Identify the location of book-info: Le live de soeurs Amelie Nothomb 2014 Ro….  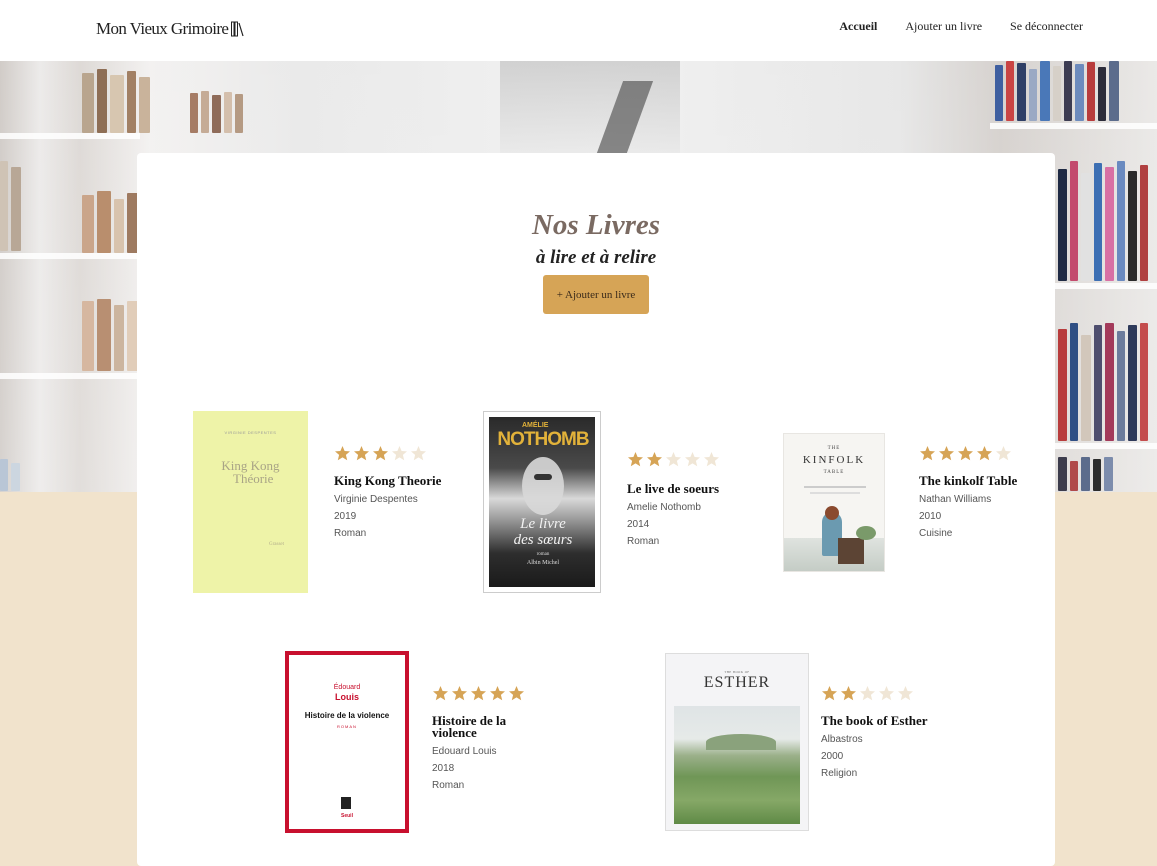
(682, 500).